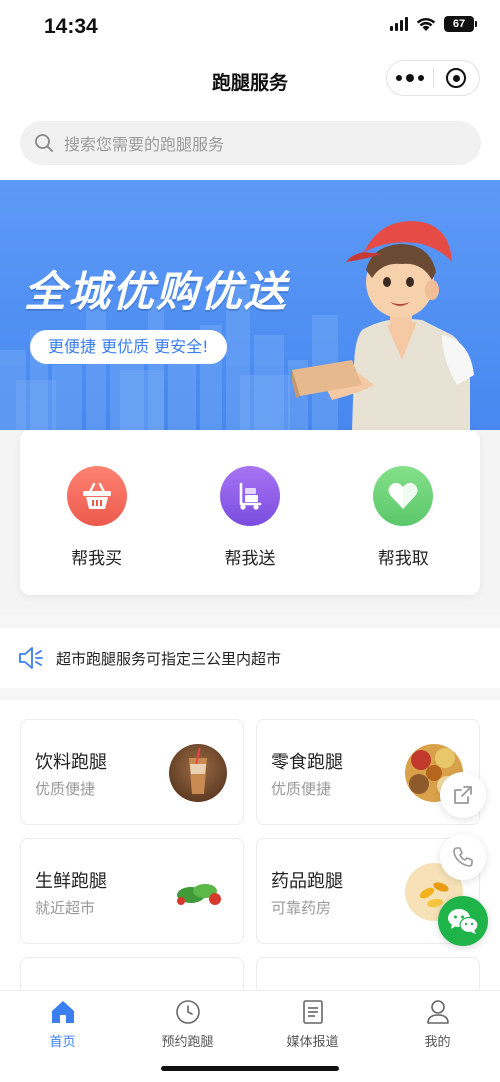 This screenshot has height=1082, width=500. Describe the element at coordinates (383, 325) in the screenshot. I see `delivery-courier-illustration` at that location.